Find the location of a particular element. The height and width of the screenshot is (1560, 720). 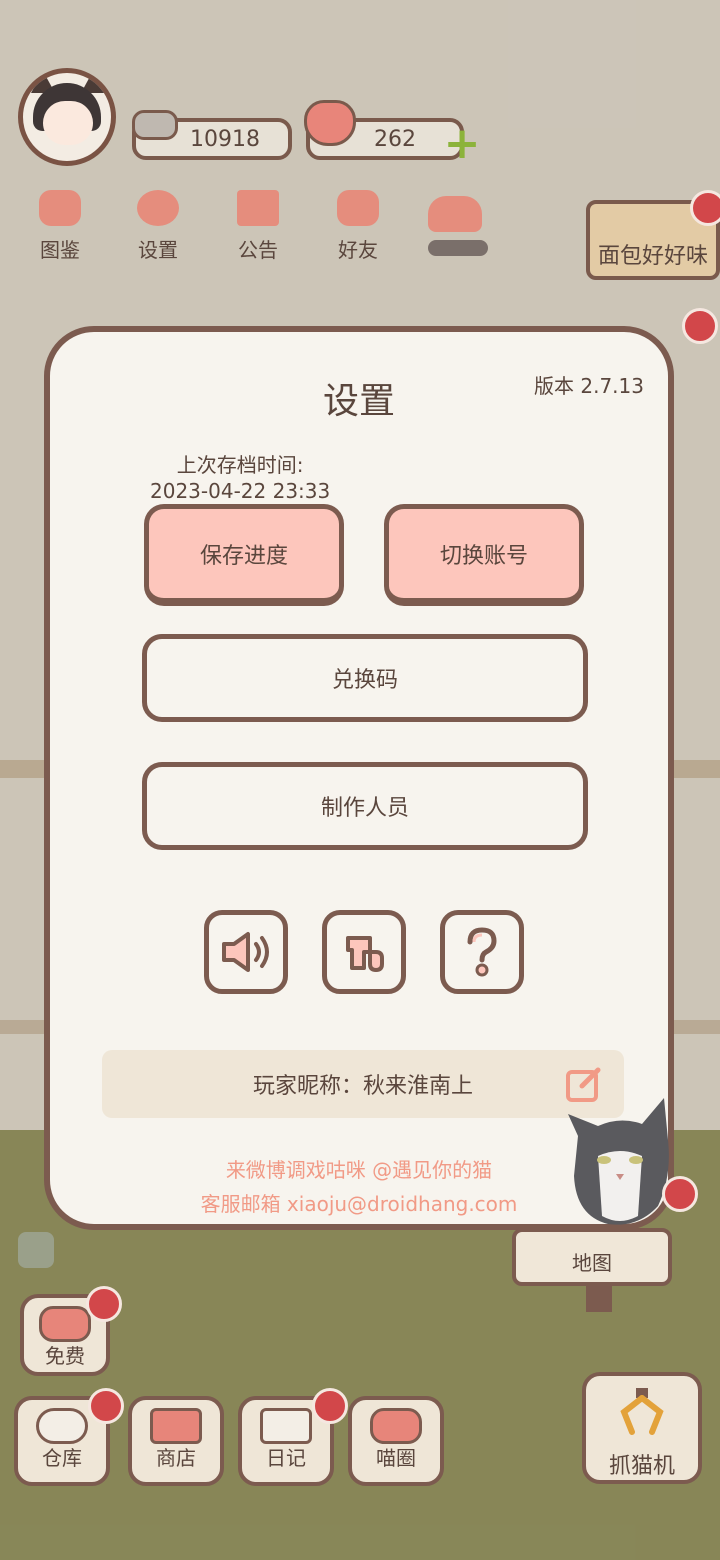

gift-icon is located at coordinates (258, 208).